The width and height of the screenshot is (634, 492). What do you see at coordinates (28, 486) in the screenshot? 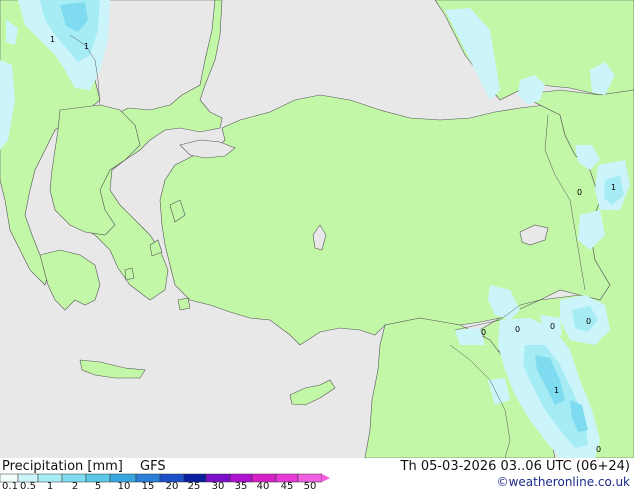
I see `legend-tick-label: 0.5` at bounding box center [28, 486].